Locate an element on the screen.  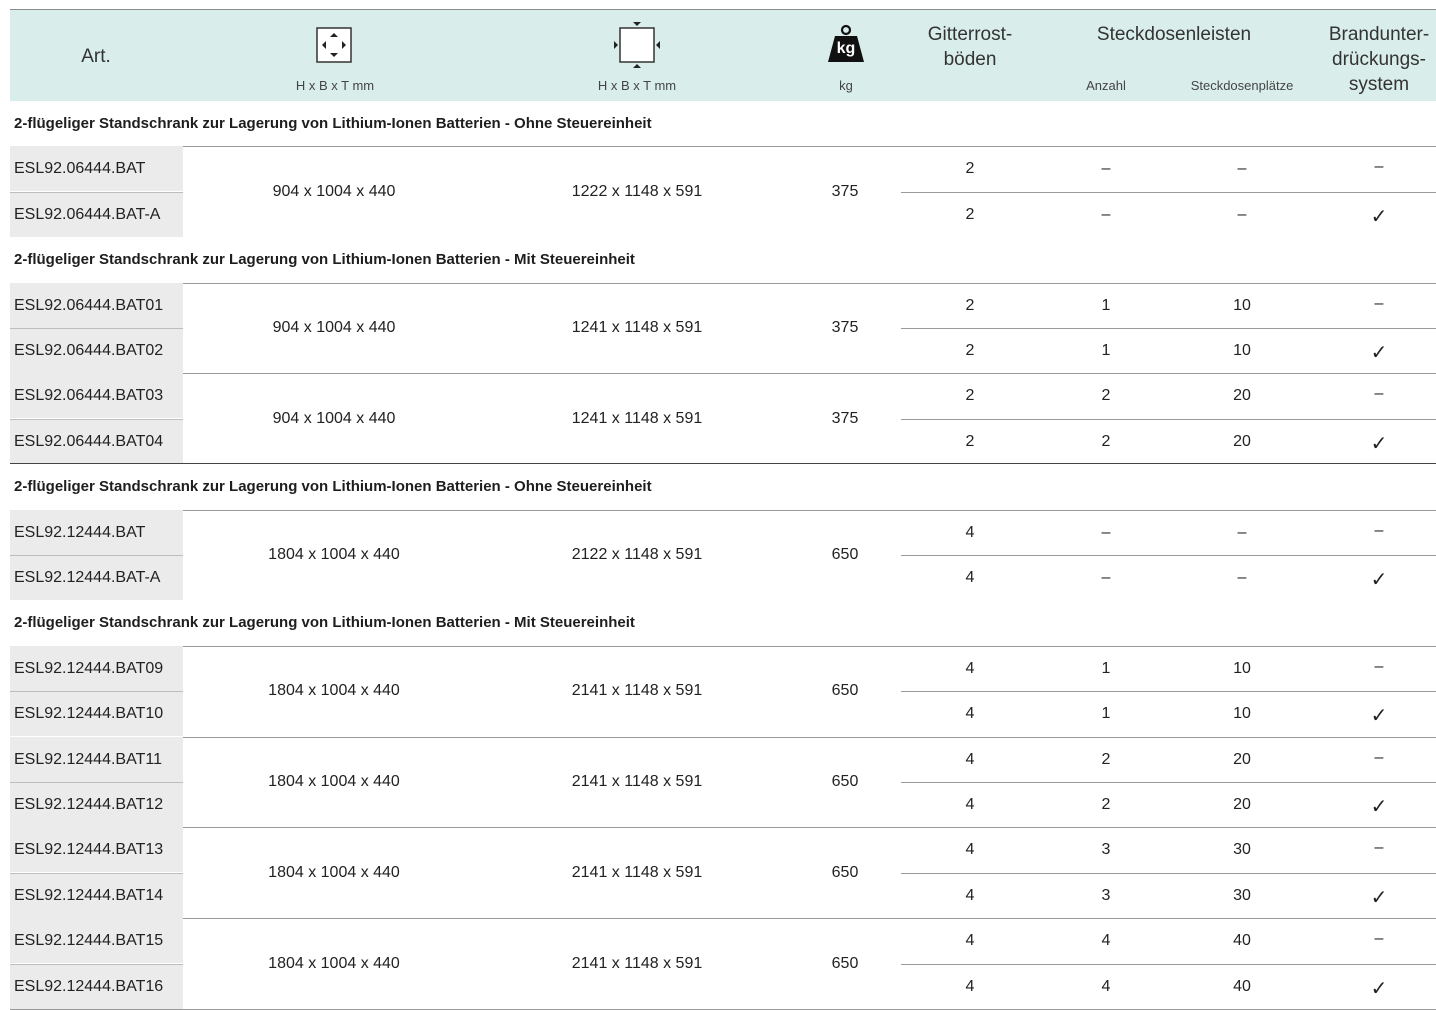
article-number: ESL92.12444.BAT15 is located at coordinates (89, 940).